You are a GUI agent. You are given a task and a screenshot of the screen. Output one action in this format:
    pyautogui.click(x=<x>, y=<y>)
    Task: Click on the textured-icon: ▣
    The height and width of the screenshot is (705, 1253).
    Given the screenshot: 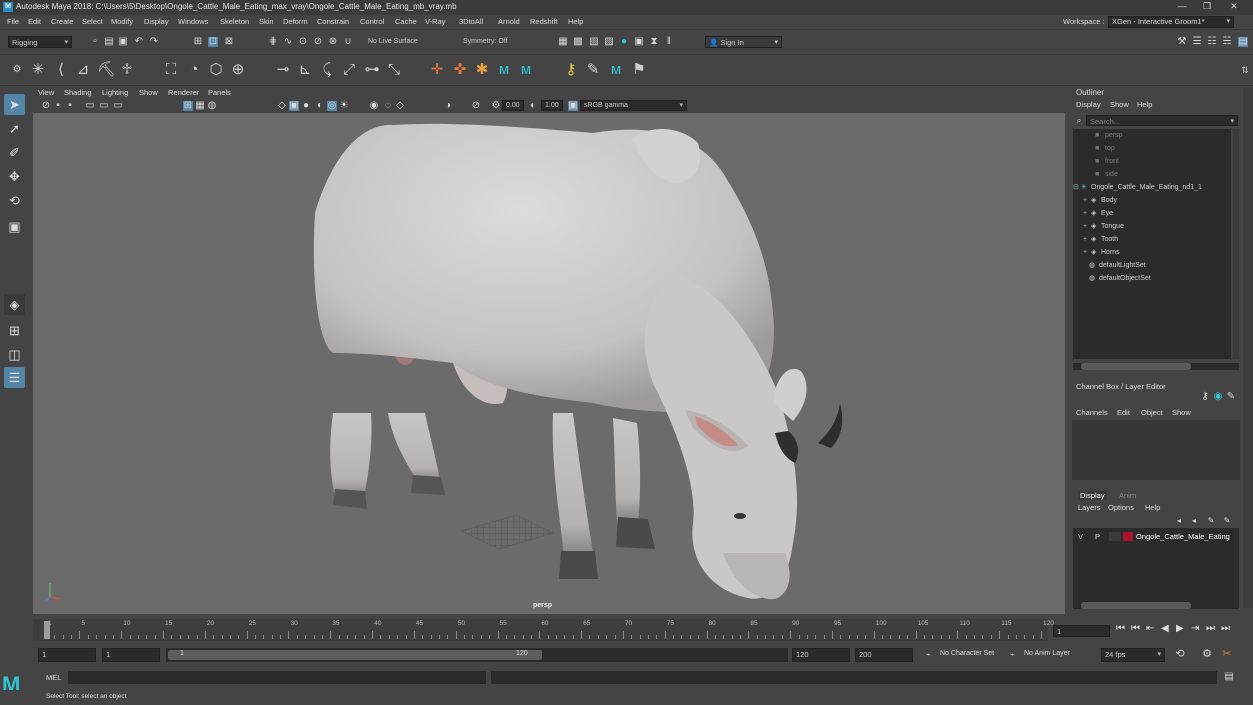 What is the action you would take?
    pyautogui.click(x=294, y=106)
    